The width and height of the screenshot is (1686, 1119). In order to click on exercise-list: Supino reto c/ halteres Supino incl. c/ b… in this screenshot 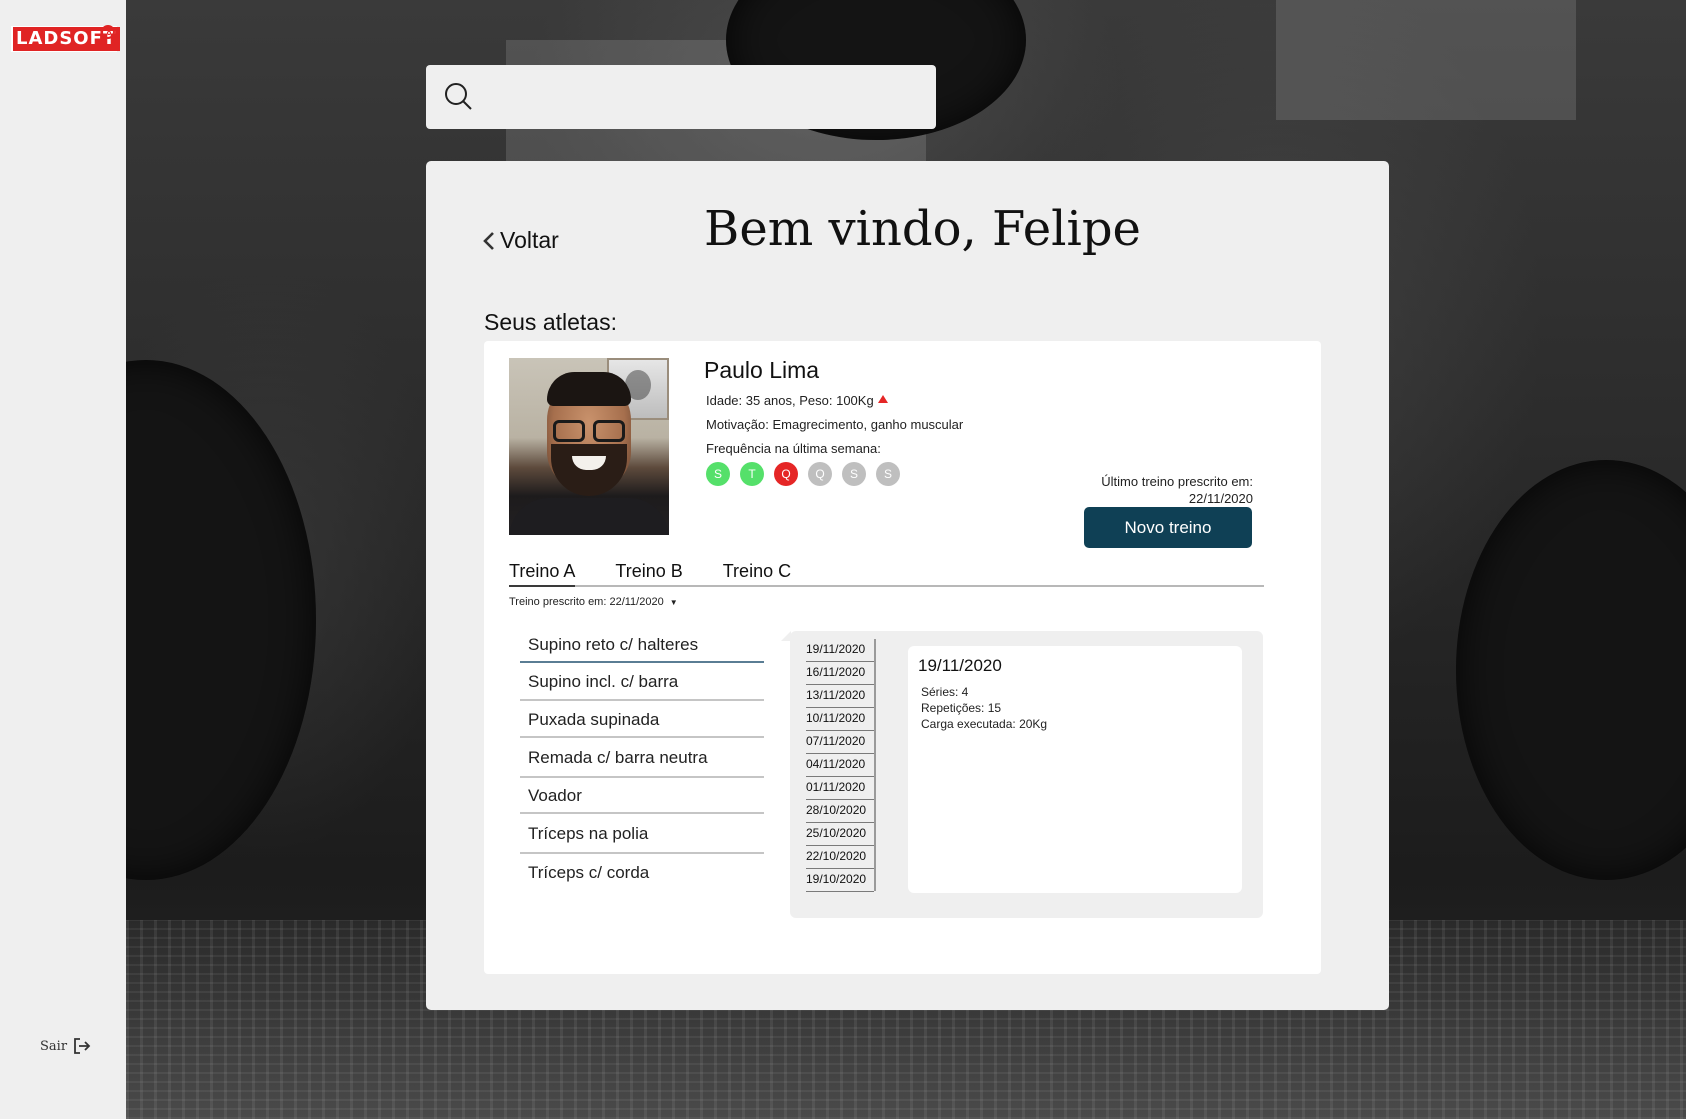, I will do `click(642, 759)`.